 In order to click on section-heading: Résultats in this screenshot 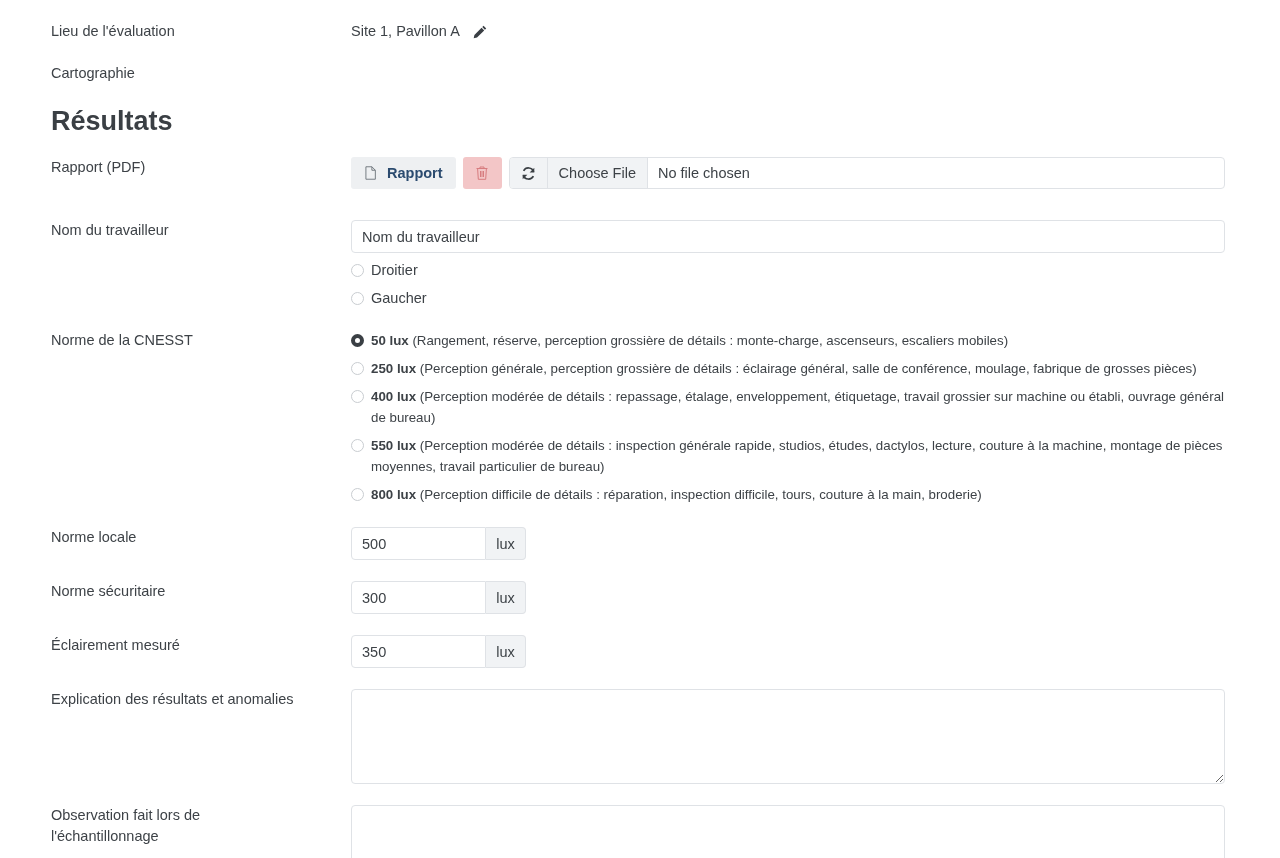, I will do `click(112, 121)`.